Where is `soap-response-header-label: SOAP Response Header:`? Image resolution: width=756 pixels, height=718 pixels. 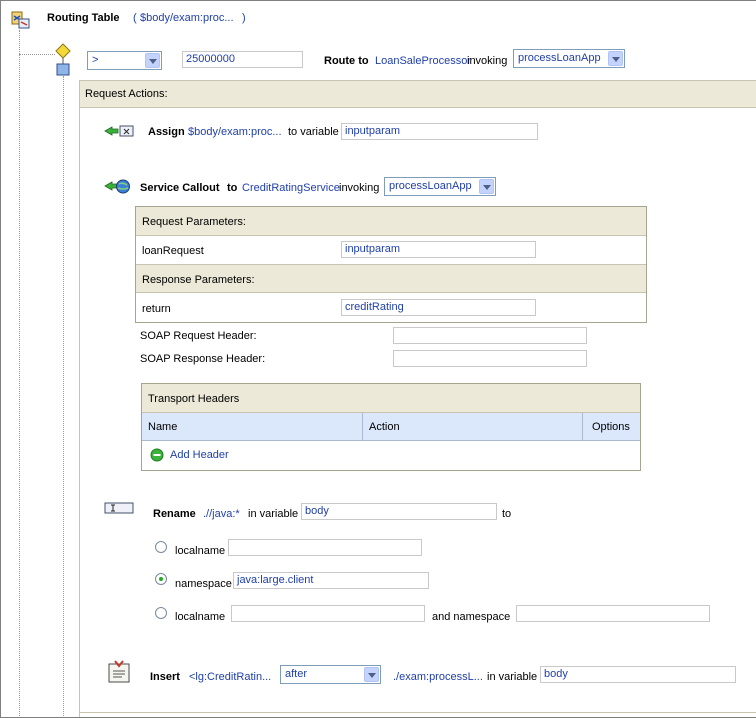
soap-response-header-label: SOAP Response Header: is located at coordinates (203, 359).